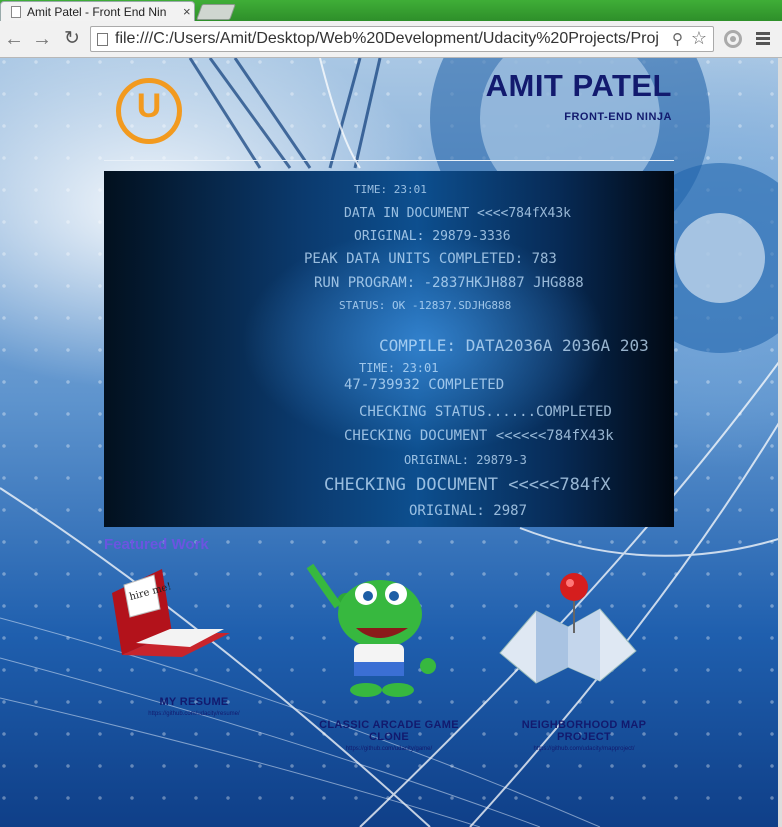 The height and width of the screenshot is (827, 782). I want to click on arrow-right-icon: →, so click(42, 39).